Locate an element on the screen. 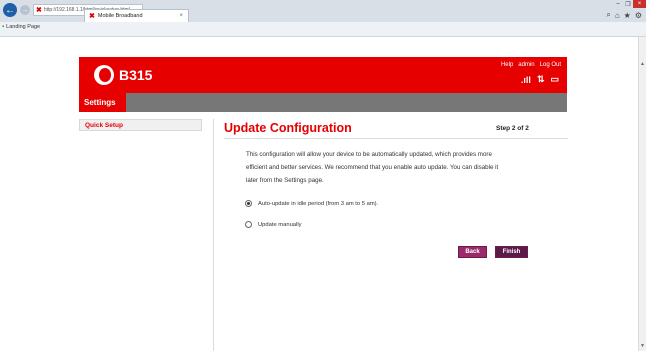  help-link: Help is located at coordinates (507, 65).